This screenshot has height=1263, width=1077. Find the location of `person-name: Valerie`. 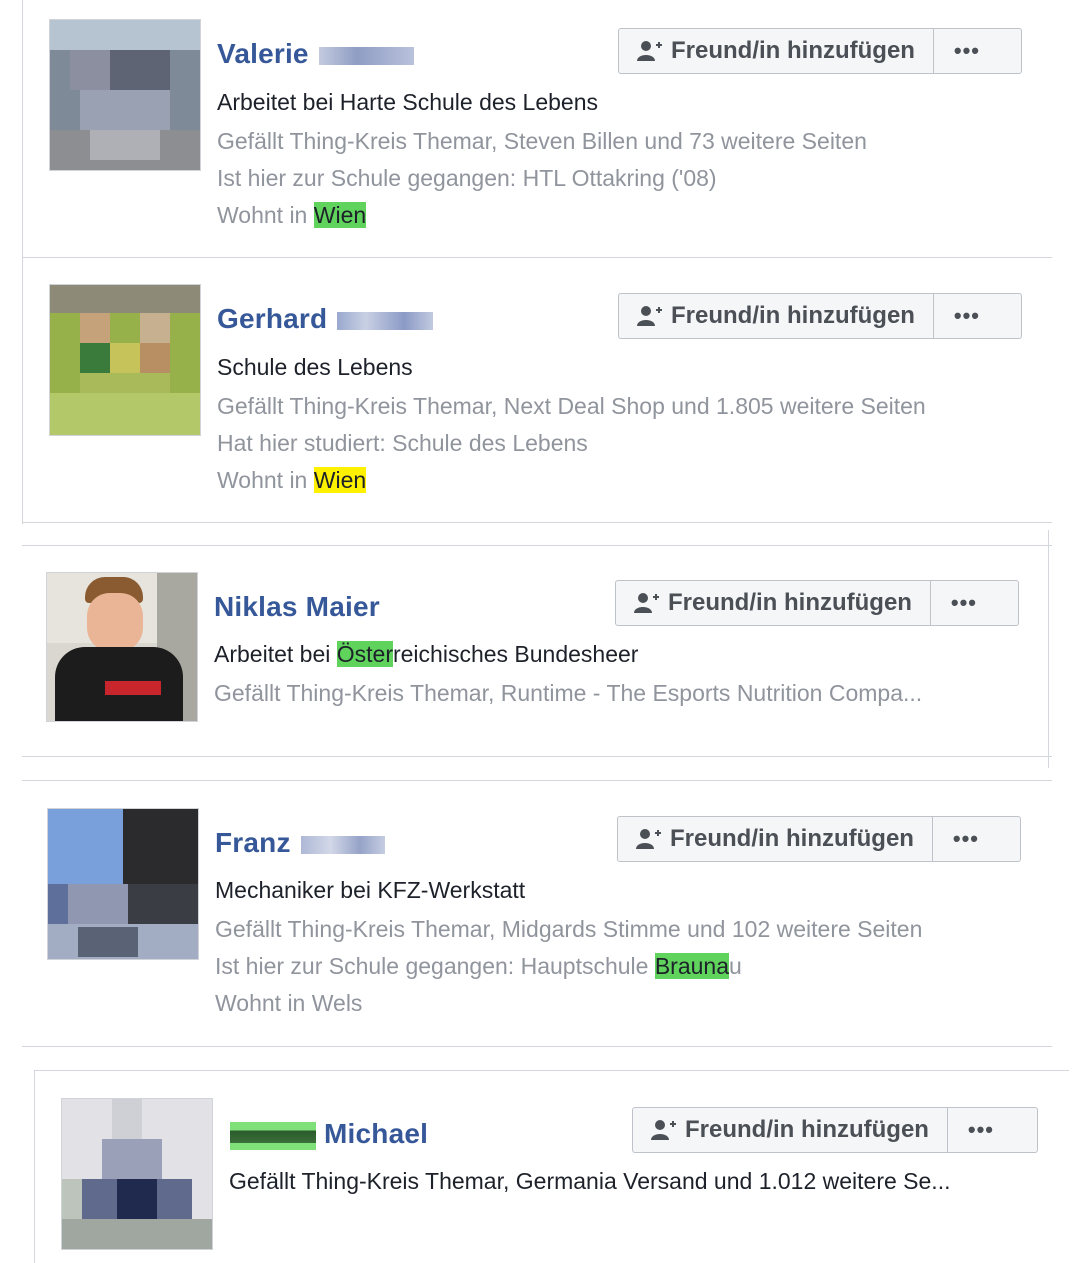

person-name: Valerie is located at coordinates (315, 54).